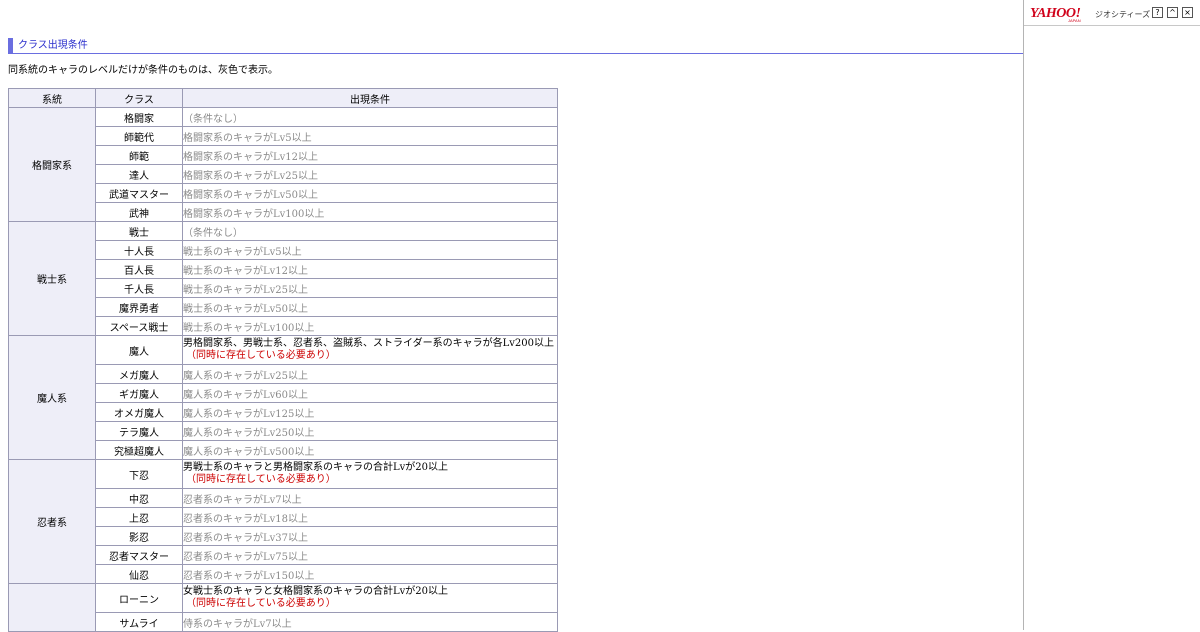 The height and width of the screenshot is (632, 1200). I want to click on condition-cell: 忍者系のキャラがLv18以上, so click(370, 517).